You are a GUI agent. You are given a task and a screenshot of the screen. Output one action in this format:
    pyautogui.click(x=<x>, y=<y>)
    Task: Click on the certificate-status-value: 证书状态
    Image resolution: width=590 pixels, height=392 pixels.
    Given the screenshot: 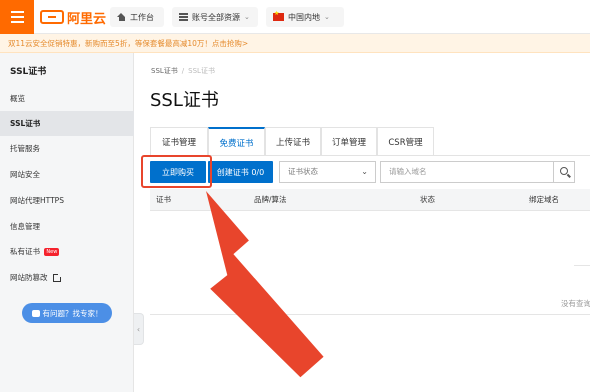 What is the action you would take?
    pyautogui.click(x=303, y=171)
    